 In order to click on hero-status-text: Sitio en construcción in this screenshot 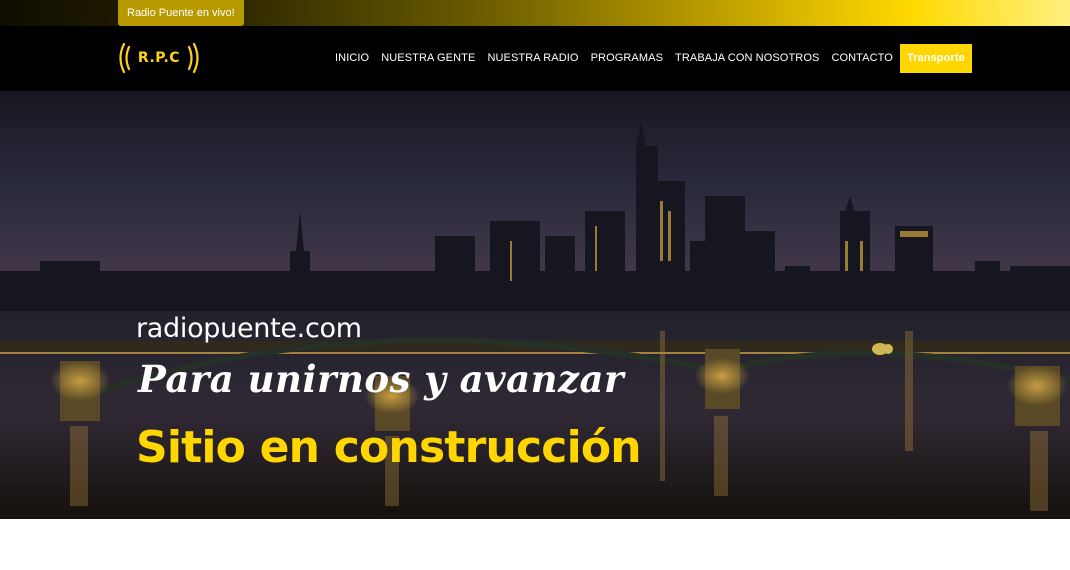, I will do `click(389, 447)`.